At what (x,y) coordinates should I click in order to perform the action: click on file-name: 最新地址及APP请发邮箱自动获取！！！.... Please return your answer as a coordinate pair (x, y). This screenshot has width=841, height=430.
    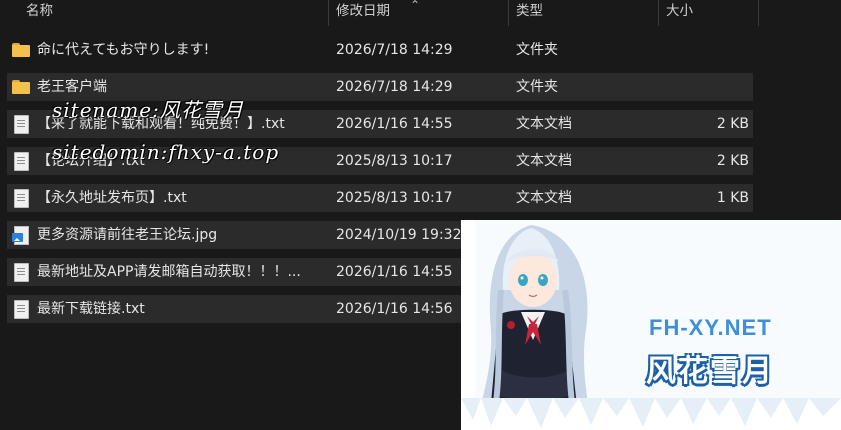
    Looking at the image, I should click on (169, 272).